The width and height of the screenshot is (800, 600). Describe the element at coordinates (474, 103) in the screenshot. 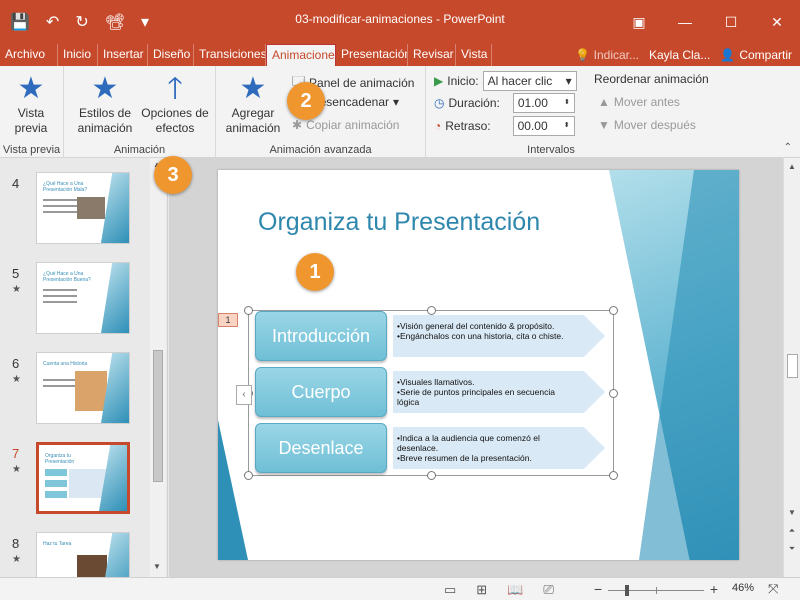

I see `duration-label: Duración:` at that location.